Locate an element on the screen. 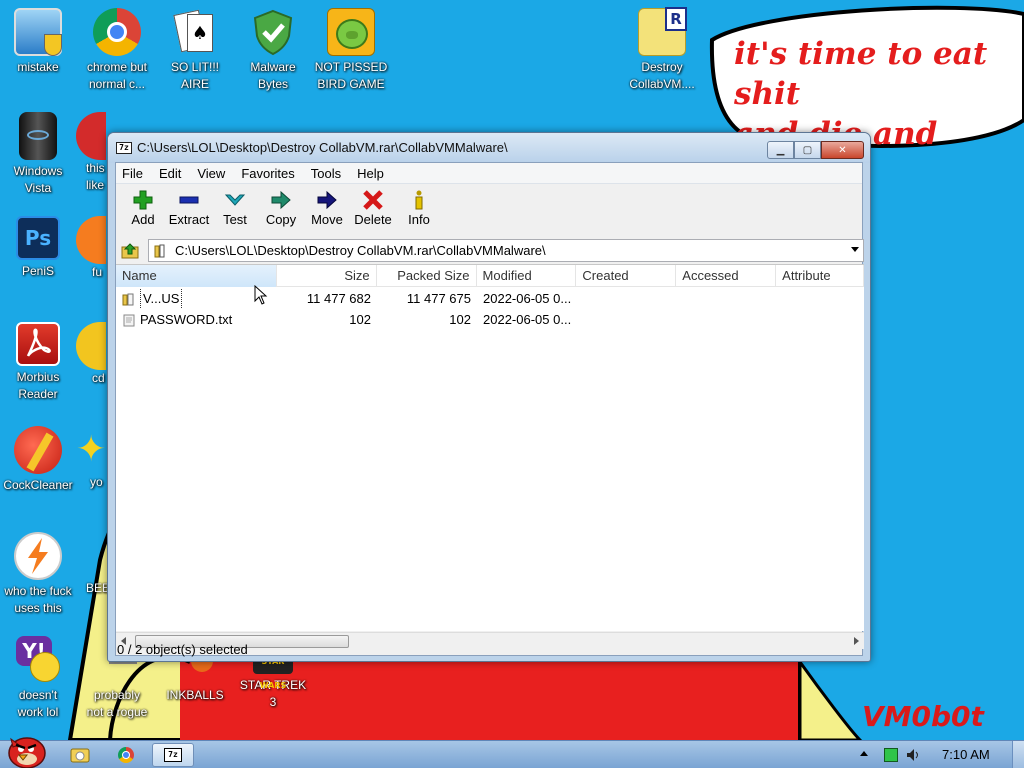  desktop-icon-malwarebytes: Malware Bytes is located at coordinates (273, 50).